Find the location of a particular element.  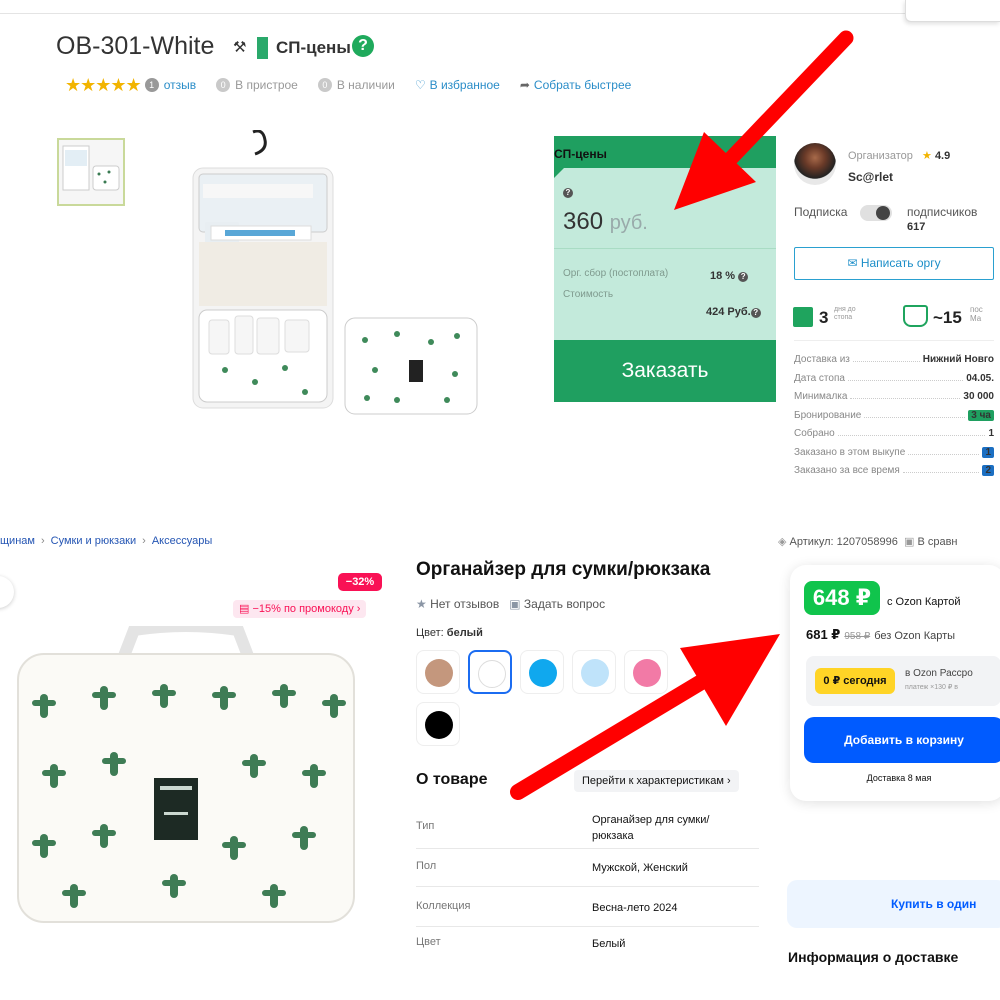

gallery-prev-button is located at coordinates (7, 592).